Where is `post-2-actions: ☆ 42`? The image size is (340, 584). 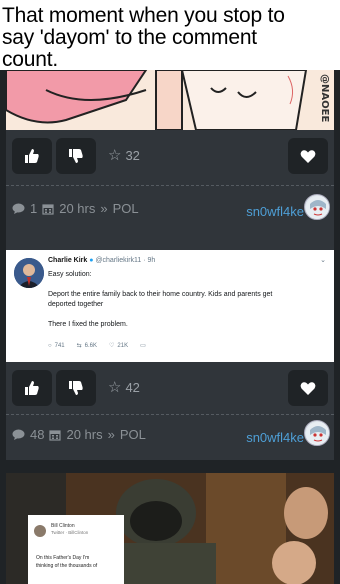
post-2-actions: ☆ 42 is located at coordinates (170, 386).